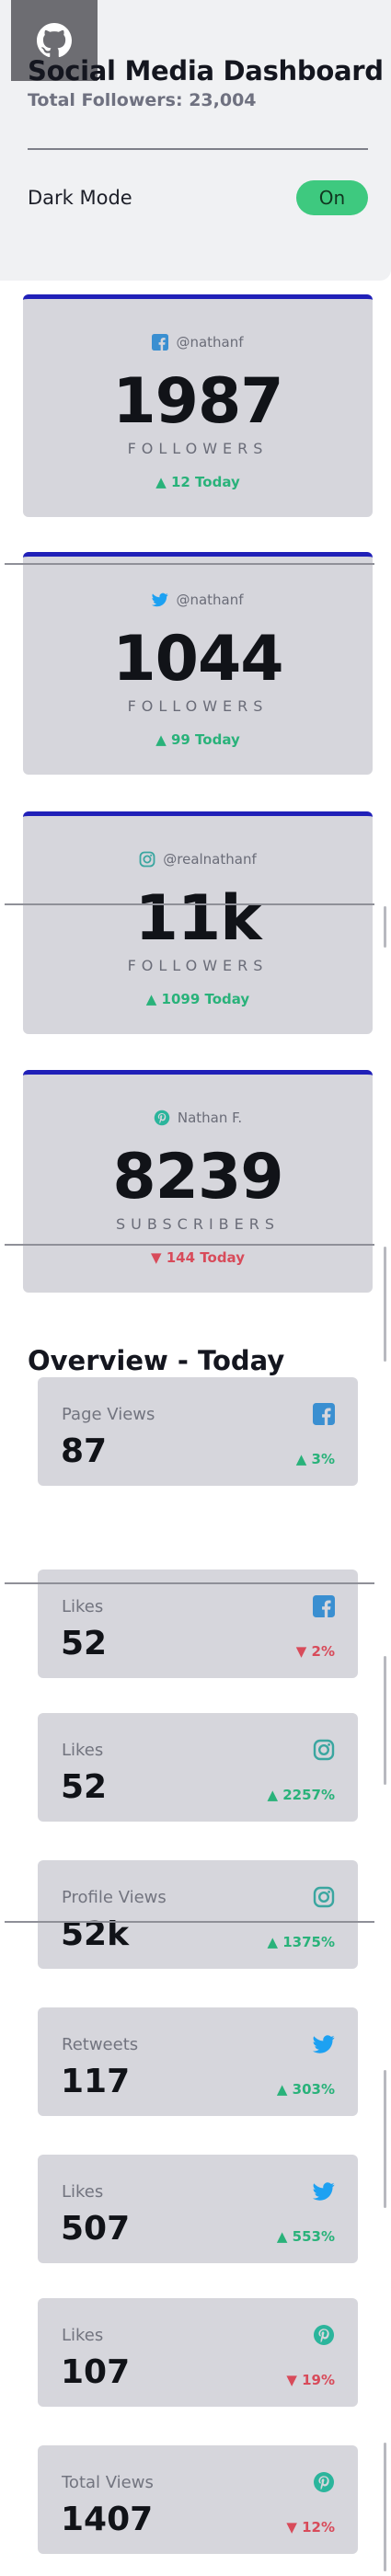 This screenshot has height=2576, width=391. I want to click on overview-percent: ▲ 553%, so click(305, 2236).